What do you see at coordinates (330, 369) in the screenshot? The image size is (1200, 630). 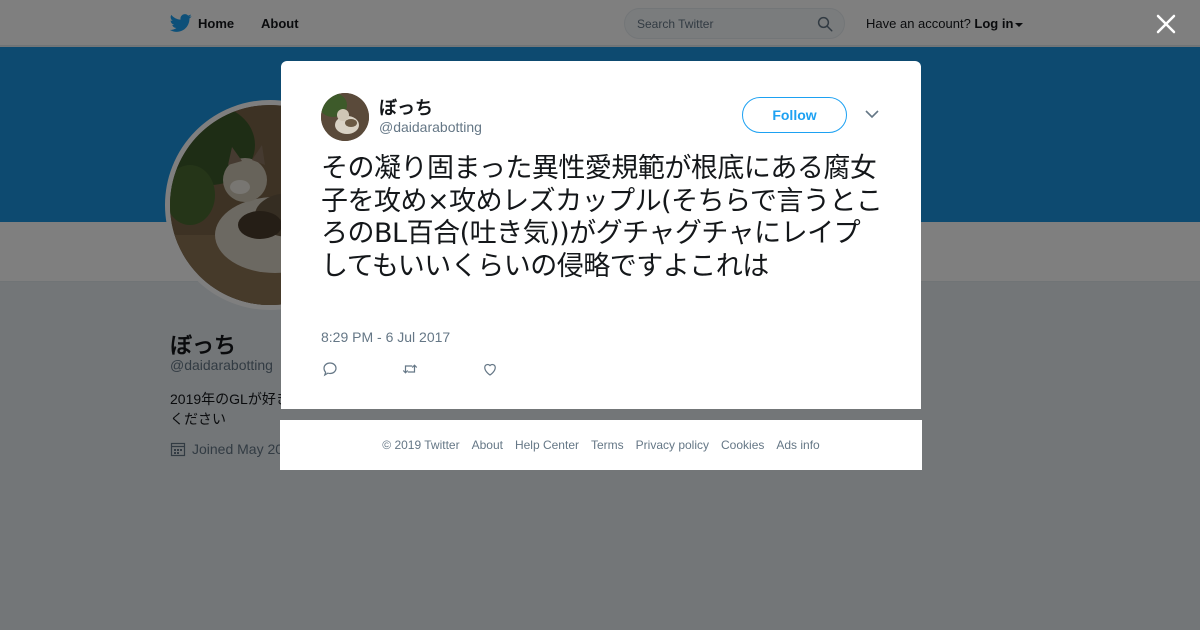 I see `reply-icon` at bounding box center [330, 369].